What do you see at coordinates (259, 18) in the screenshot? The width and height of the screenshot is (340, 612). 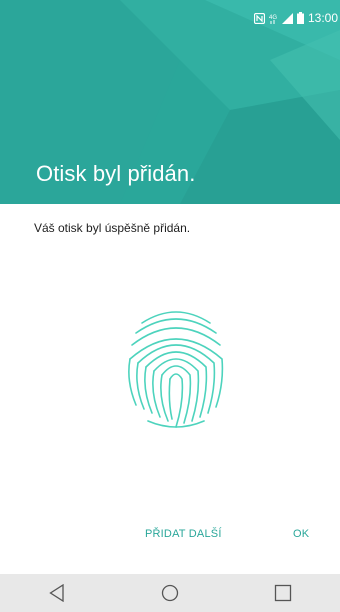 I see `nfc-icon` at bounding box center [259, 18].